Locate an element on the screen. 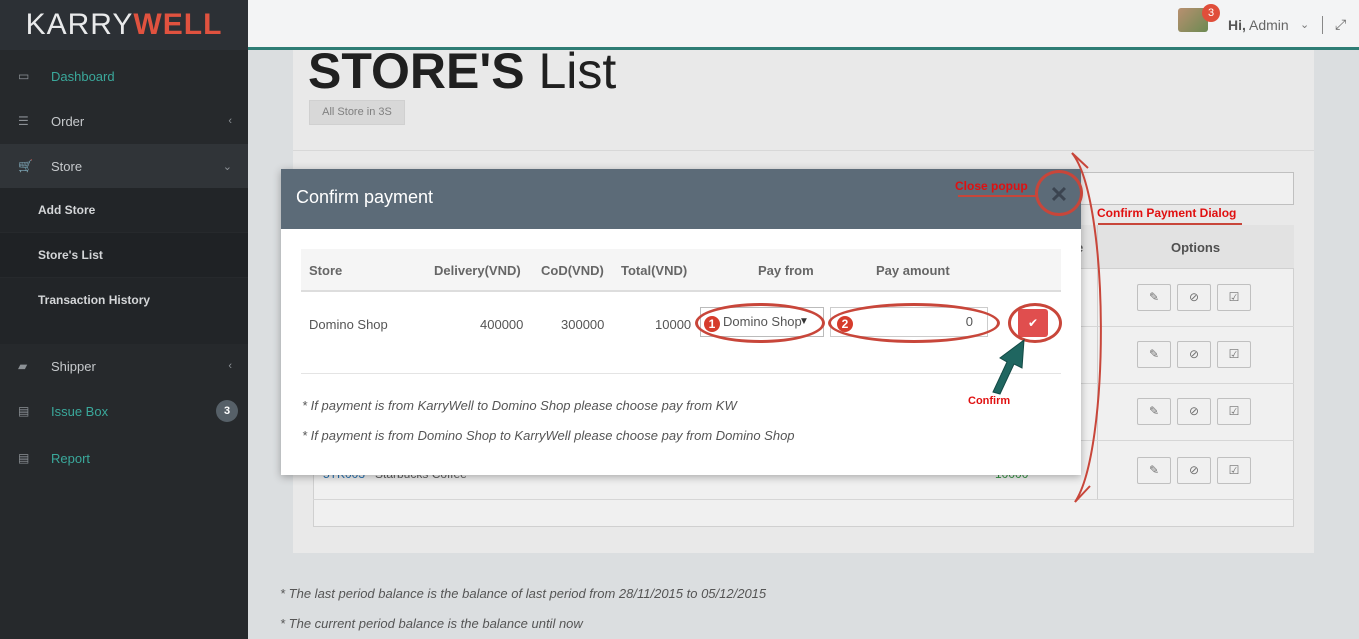  annotation-confirm: Confirm is located at coordinates (989, 401).